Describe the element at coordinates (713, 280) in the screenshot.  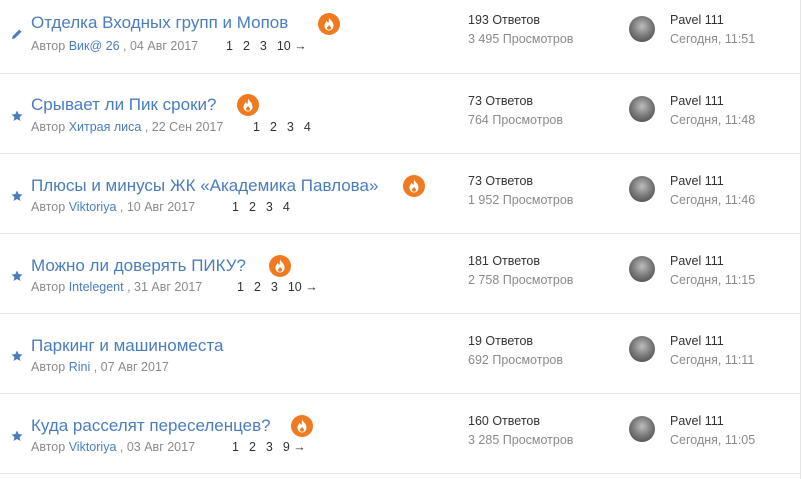
I see `last-post-time: Сегодня, 11:15` at that location.